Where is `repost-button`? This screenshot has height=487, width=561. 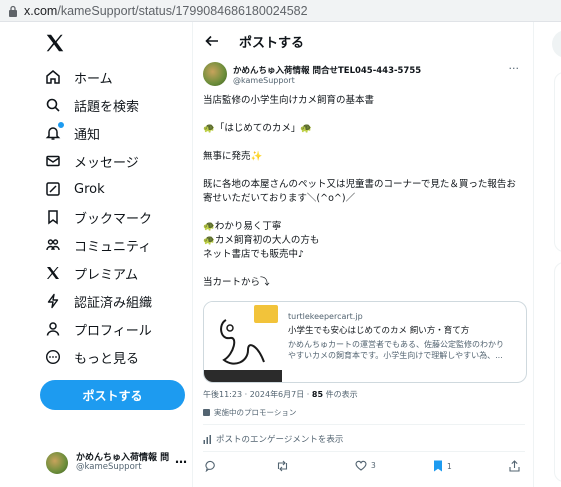
repost-button is located at coordinates (284, 466).